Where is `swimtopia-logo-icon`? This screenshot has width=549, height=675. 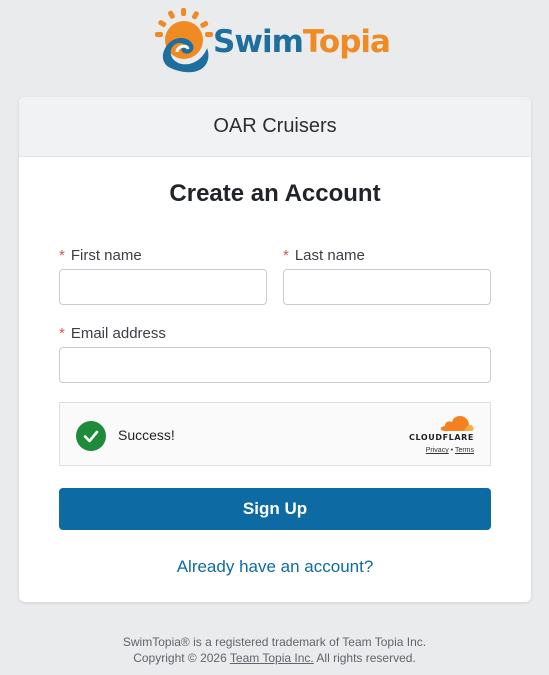
swimtopia-logo-icon is located at coordinates (184, 40).